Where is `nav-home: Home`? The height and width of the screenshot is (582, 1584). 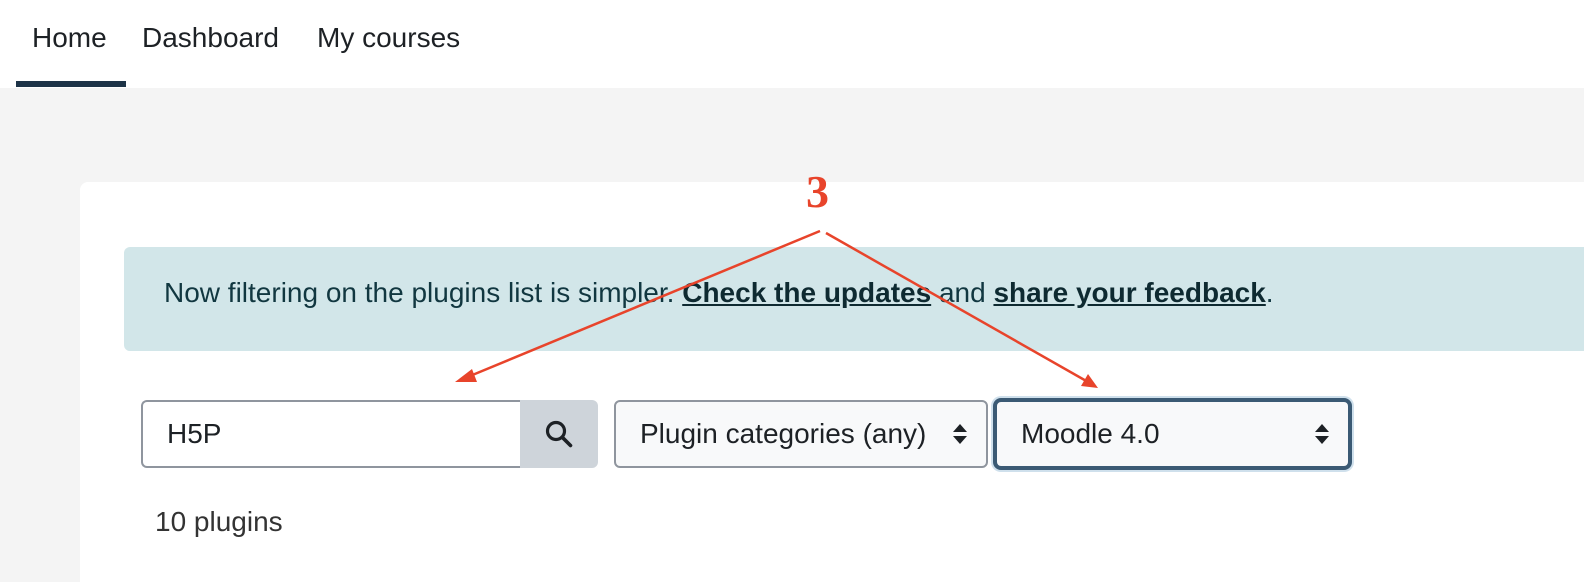
nav-home: Home is located at coordinates (69, 38).